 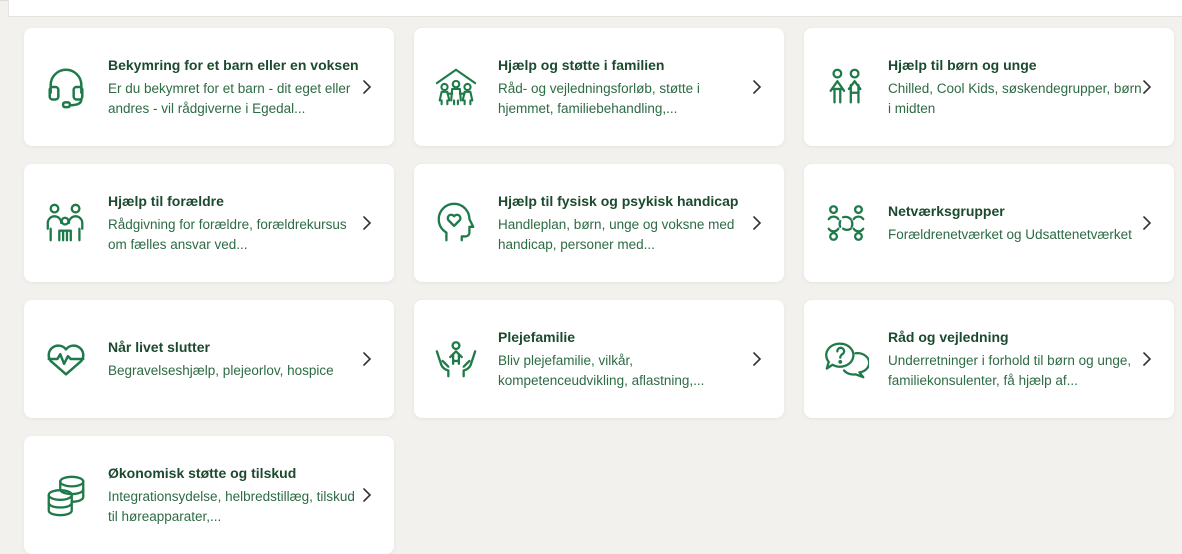 What do you see at coordinates (846, 223) in the screenshot?
I see `network-icon` at bounding box center [846, 223].